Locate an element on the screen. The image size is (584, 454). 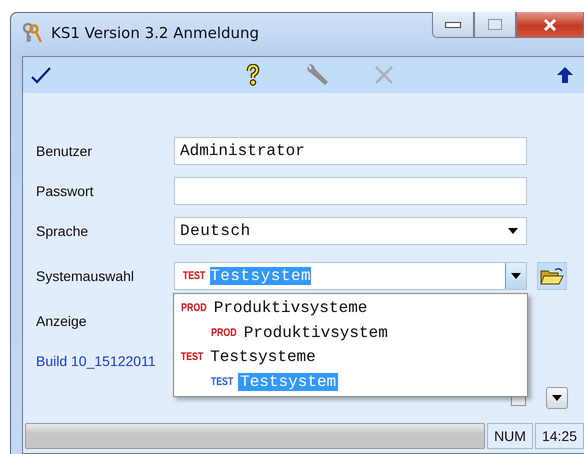
keys-icon is located at coordinates (32, 33).